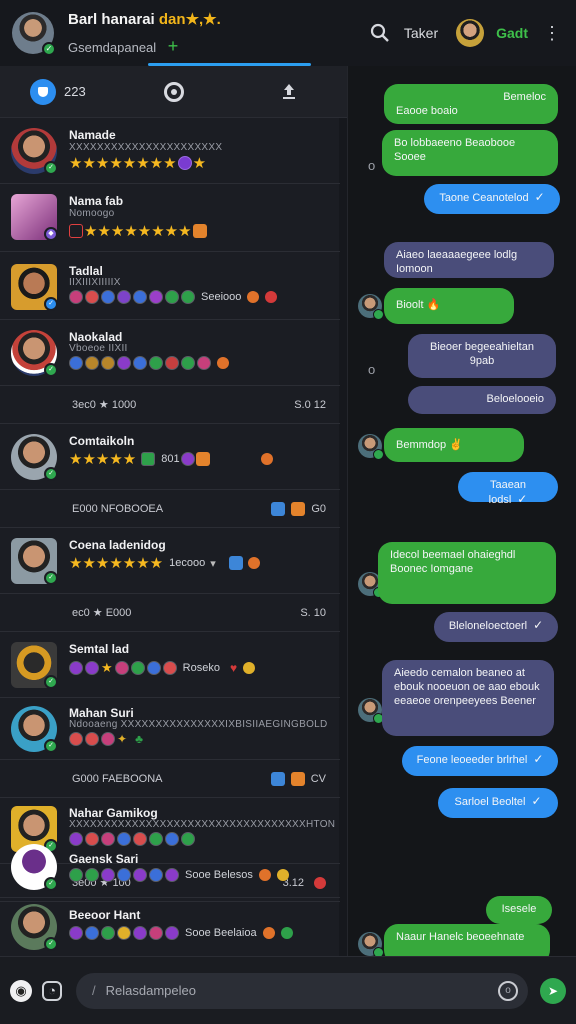 The image size is (576, 1024). What do you see at coordinates (457, 262) in the screenshot?
I see `message-text: Aiaeo laeaaaegeee lodlg Iomoon` at bounding box center [457, 262].